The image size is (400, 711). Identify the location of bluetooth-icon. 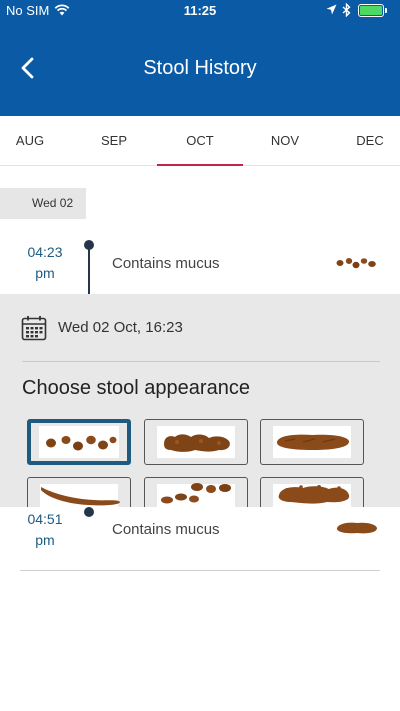
(346, 10).